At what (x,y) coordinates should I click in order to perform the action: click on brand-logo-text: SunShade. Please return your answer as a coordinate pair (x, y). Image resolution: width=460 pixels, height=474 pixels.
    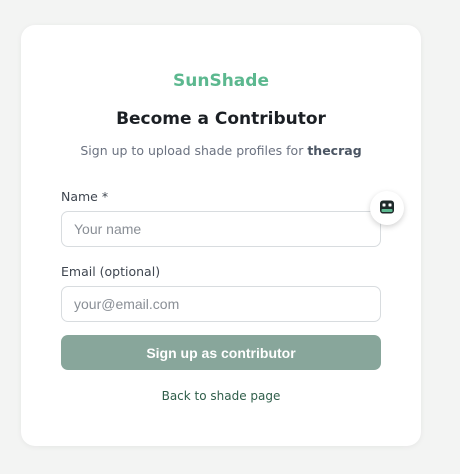
    Looking at the image, I should click on (221, 81).